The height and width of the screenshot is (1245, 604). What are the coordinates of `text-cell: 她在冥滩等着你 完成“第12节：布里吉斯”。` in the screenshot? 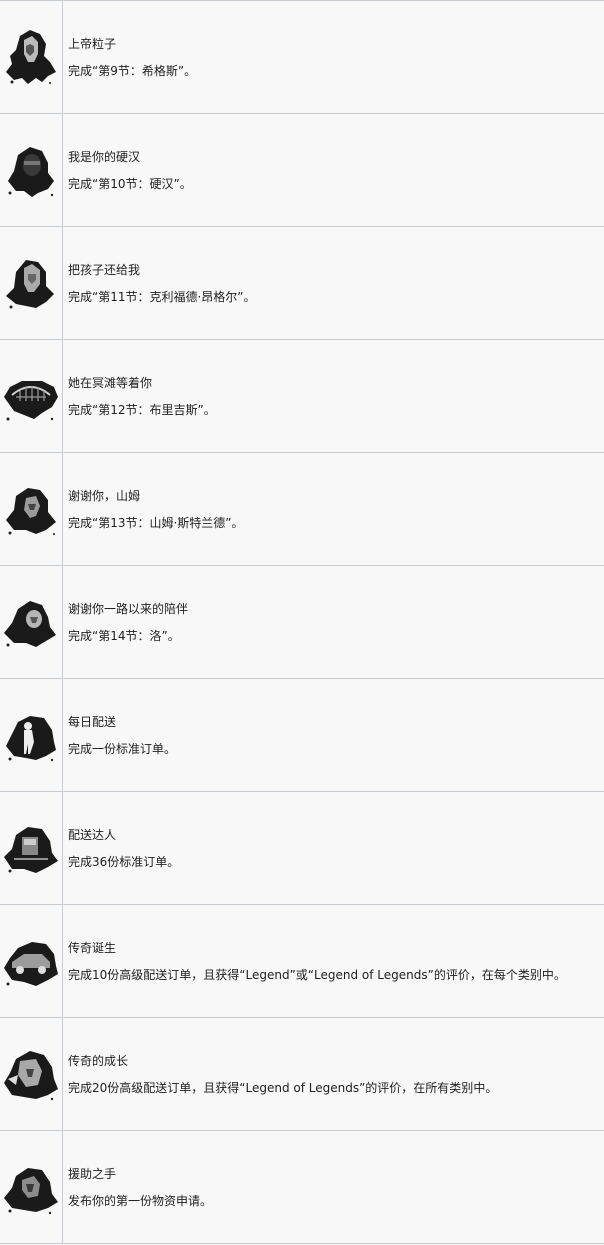 It's located at (333, 396).